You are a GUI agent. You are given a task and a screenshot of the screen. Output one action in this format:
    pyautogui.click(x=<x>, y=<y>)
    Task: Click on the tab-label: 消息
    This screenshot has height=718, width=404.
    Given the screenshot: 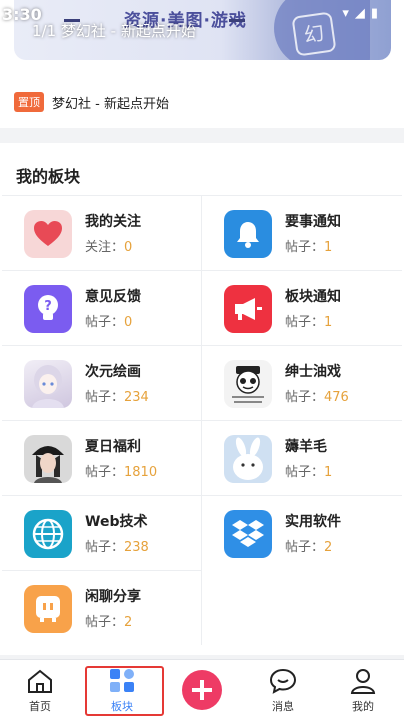 What is the action you would take?
    pyautogui.click(x=283, y=706)
    